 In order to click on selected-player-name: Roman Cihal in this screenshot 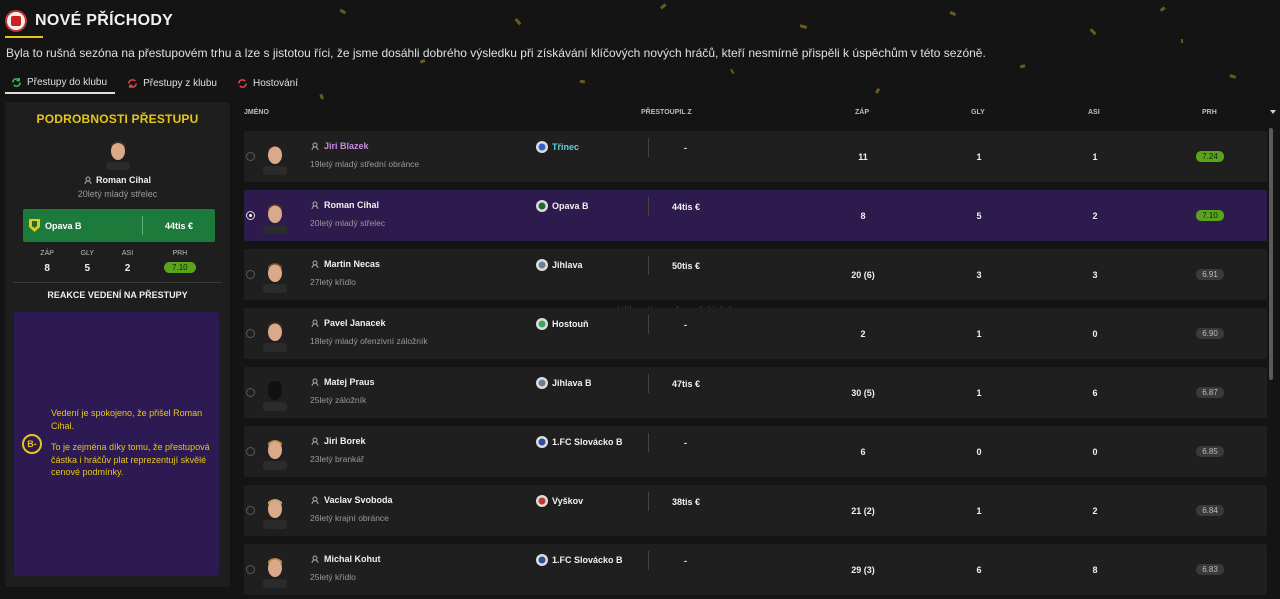, I will do `click(117, 180)`.